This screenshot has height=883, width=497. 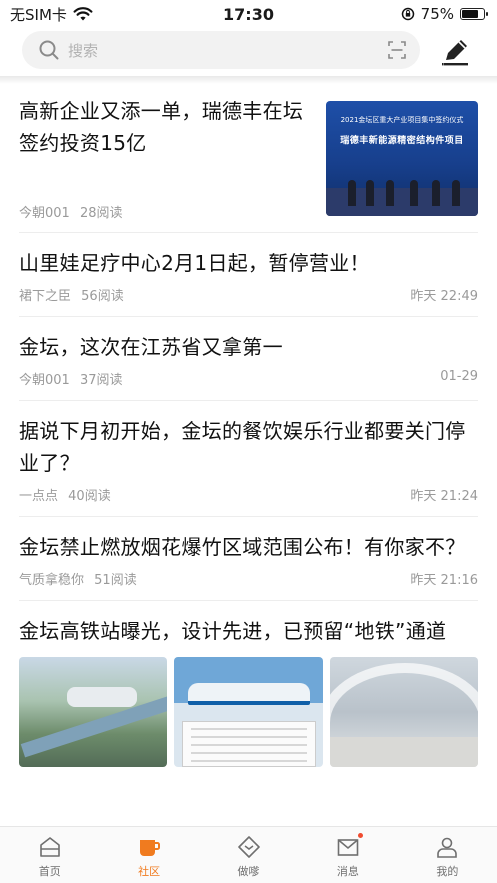 I want to click on wifi-icon, so click(x=83, y=14).